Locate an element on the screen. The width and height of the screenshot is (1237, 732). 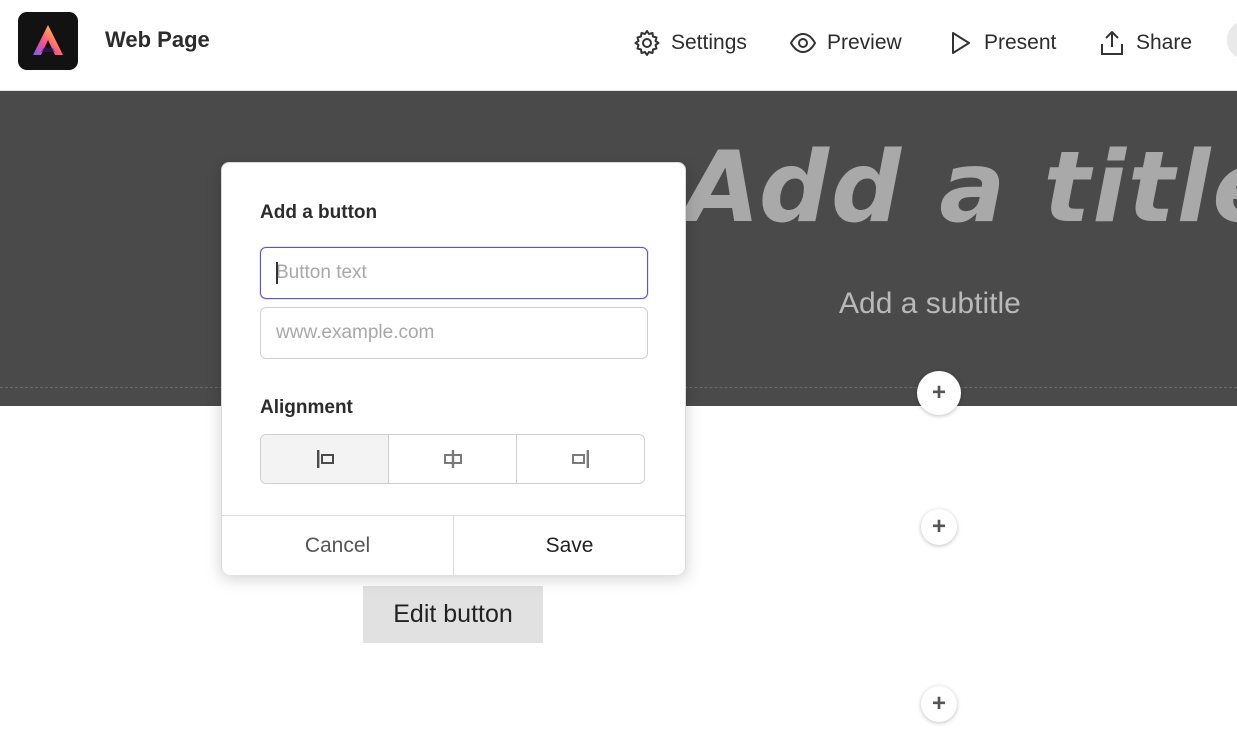
align-right-button is located at coordinates (580, 459).